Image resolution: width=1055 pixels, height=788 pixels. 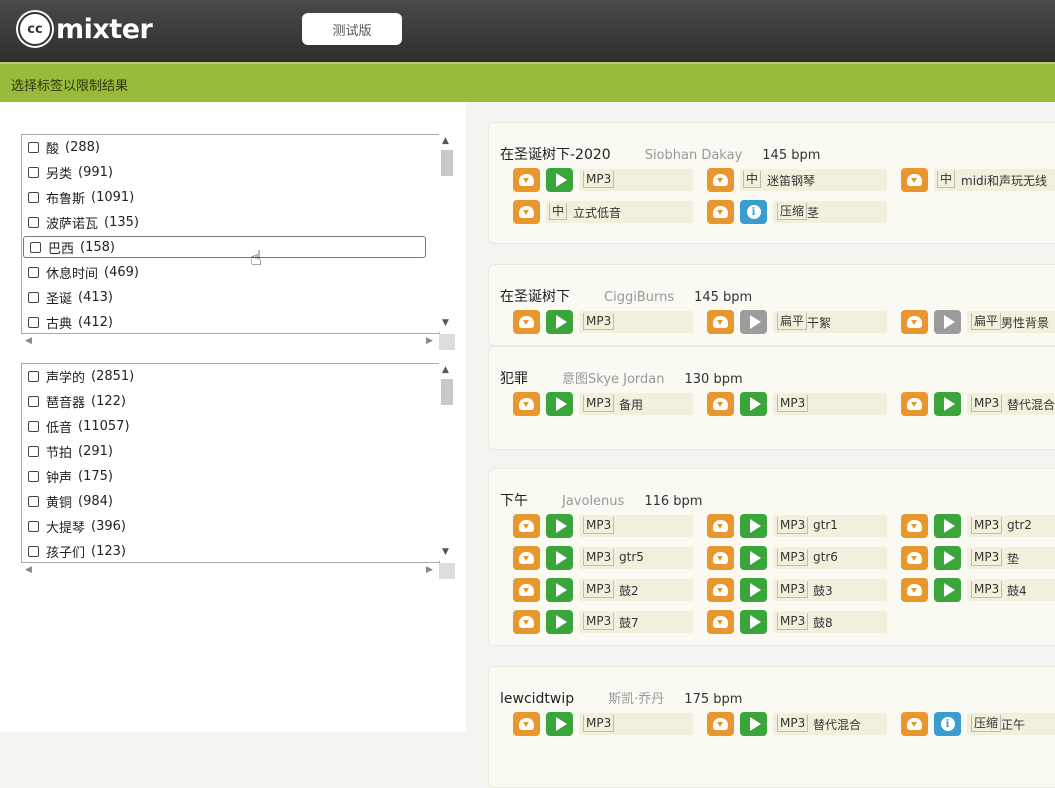 I want to click on file-label: 鼓7, so click(x=629, y=622).